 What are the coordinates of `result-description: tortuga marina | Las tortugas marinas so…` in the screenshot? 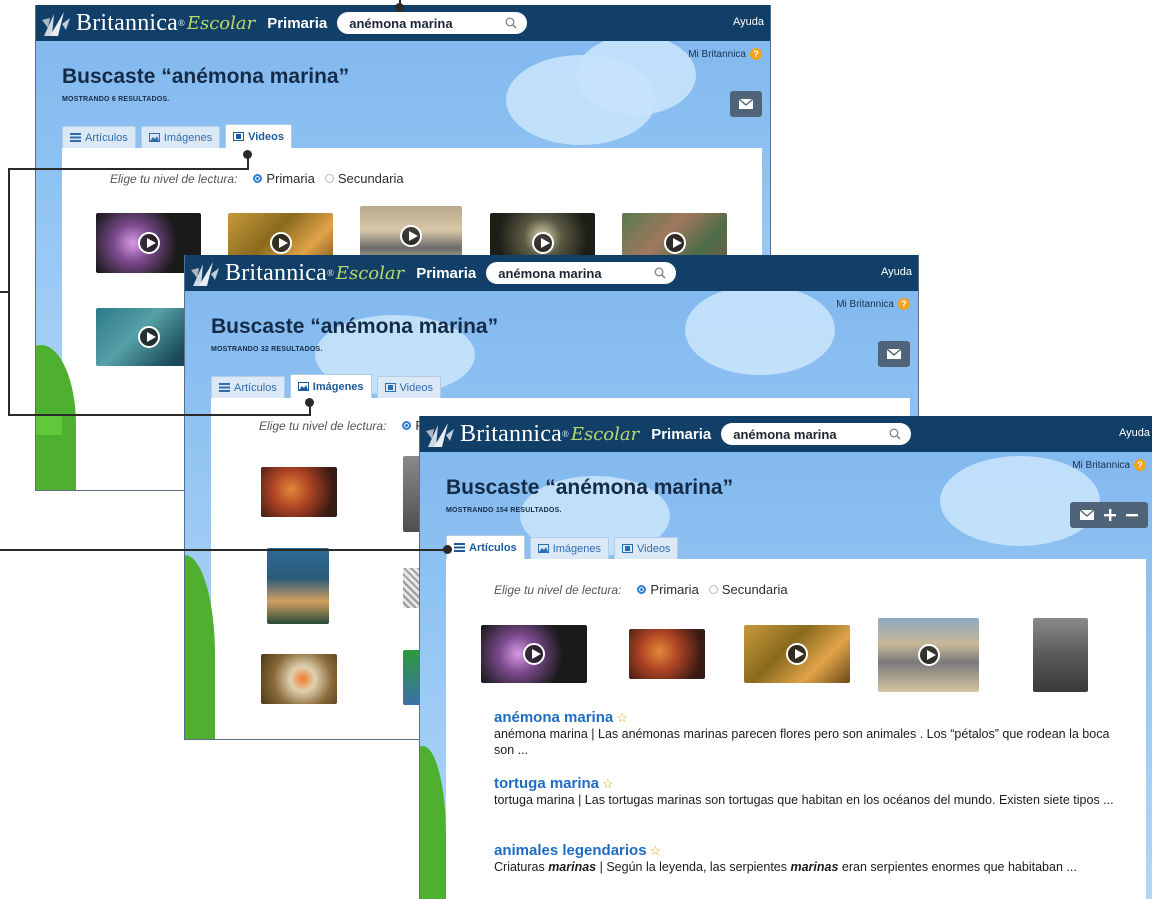 It's located at (804, 800).